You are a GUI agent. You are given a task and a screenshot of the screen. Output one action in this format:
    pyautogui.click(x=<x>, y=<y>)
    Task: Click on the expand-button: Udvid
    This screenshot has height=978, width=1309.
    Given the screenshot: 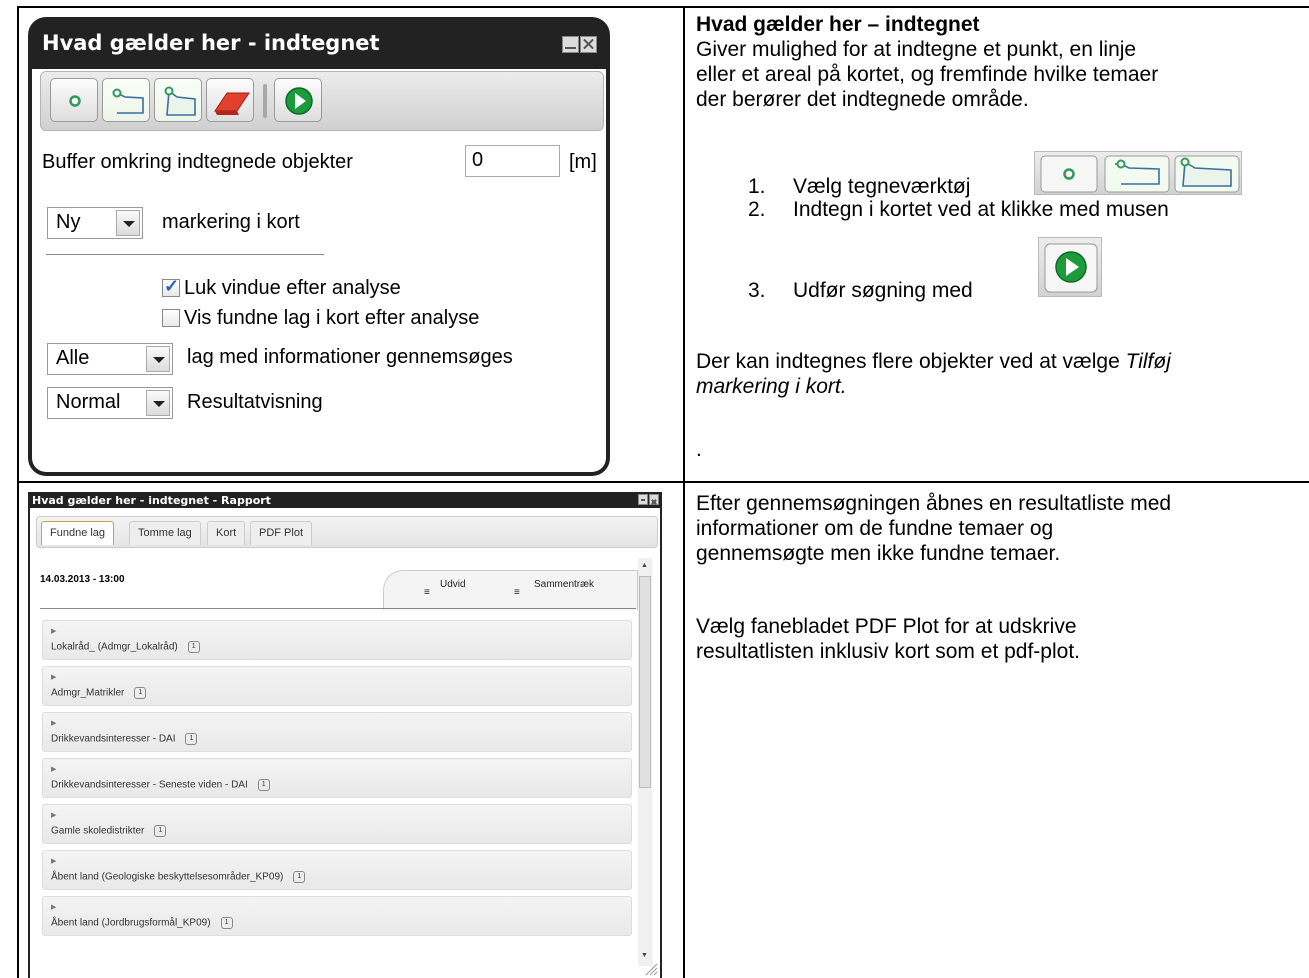 What is the action you would take?
    pyautogui.click(x=453, y=584)
    